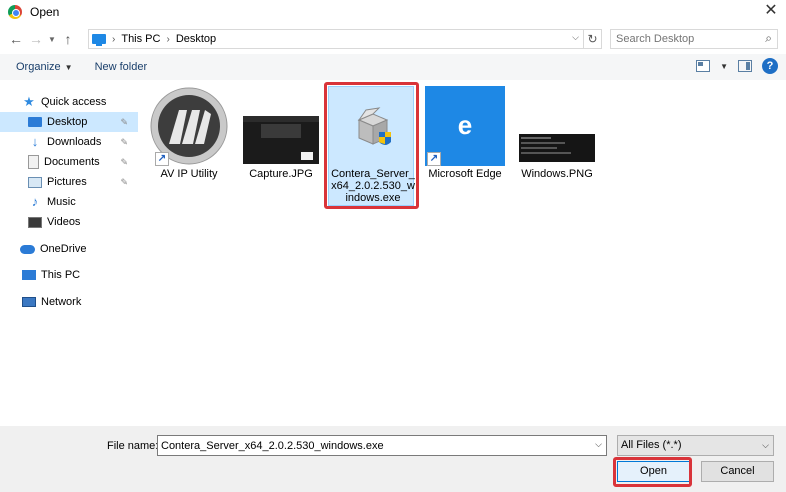 Image resolution: width=786 pixels, height=492 pixels. I want to click on command-bar: Organize ▼ New folder ▼ ?, so click(393, 67).